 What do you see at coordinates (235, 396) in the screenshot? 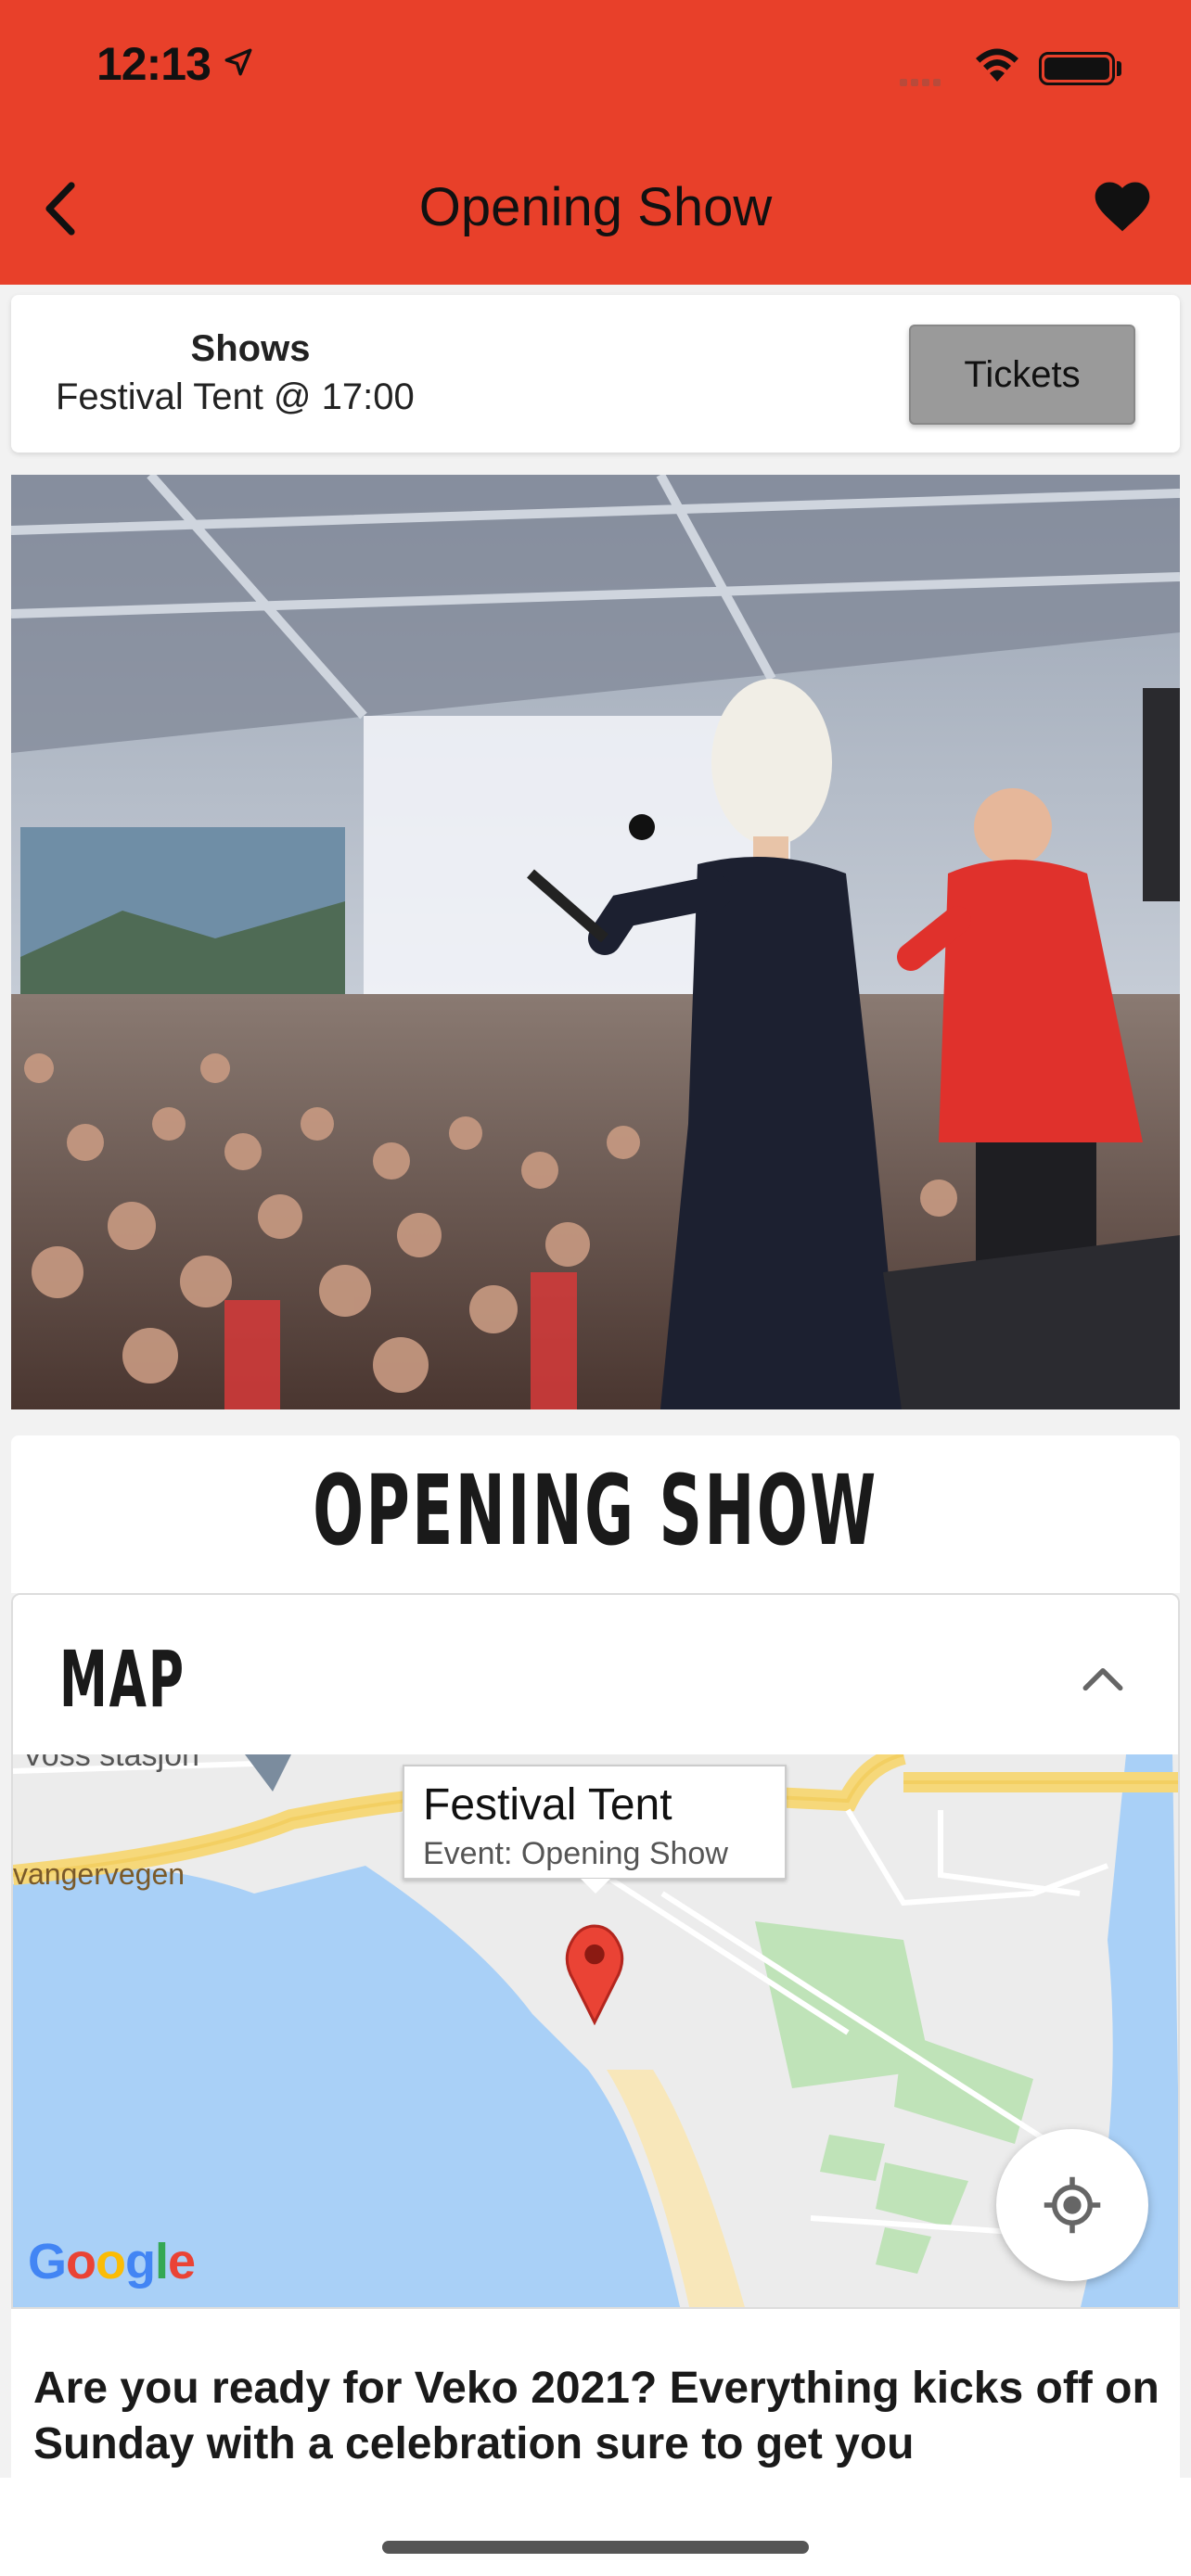
I see `event-venue-time: Festival Tent @ 17:00` at bounding box center [235, 396].